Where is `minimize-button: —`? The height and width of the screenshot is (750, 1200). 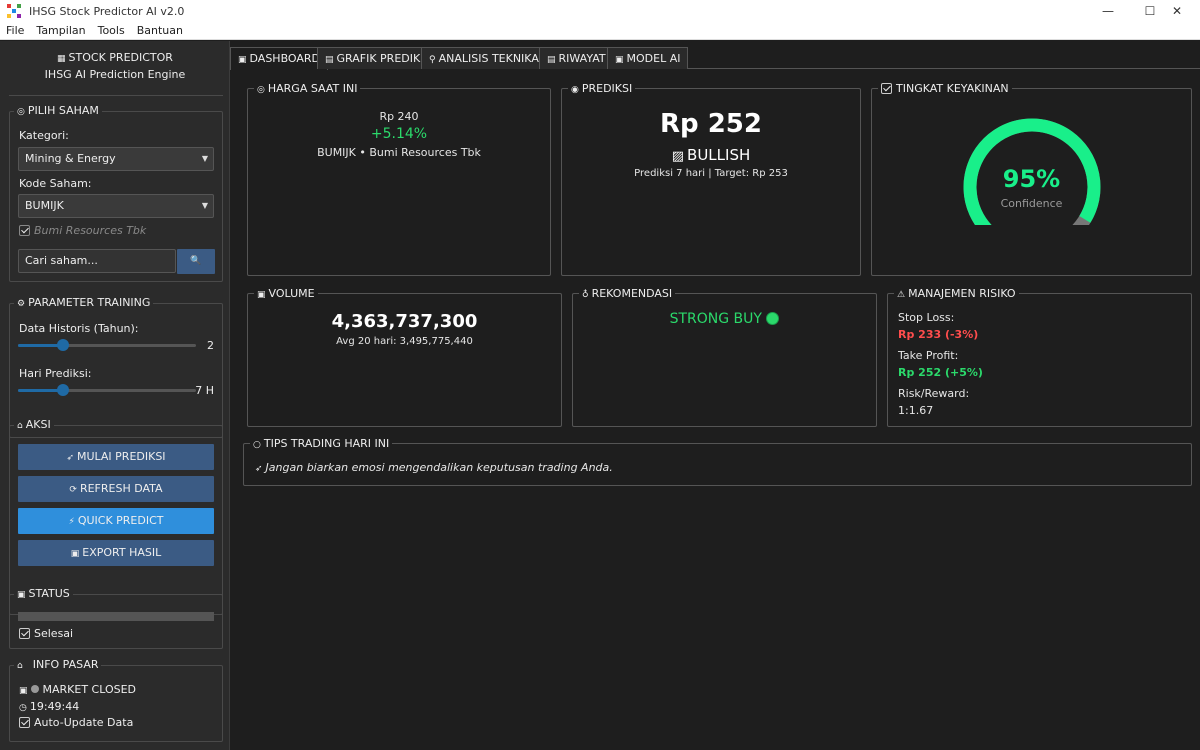 minimize-button: — is located at coordinates (1108, 11).